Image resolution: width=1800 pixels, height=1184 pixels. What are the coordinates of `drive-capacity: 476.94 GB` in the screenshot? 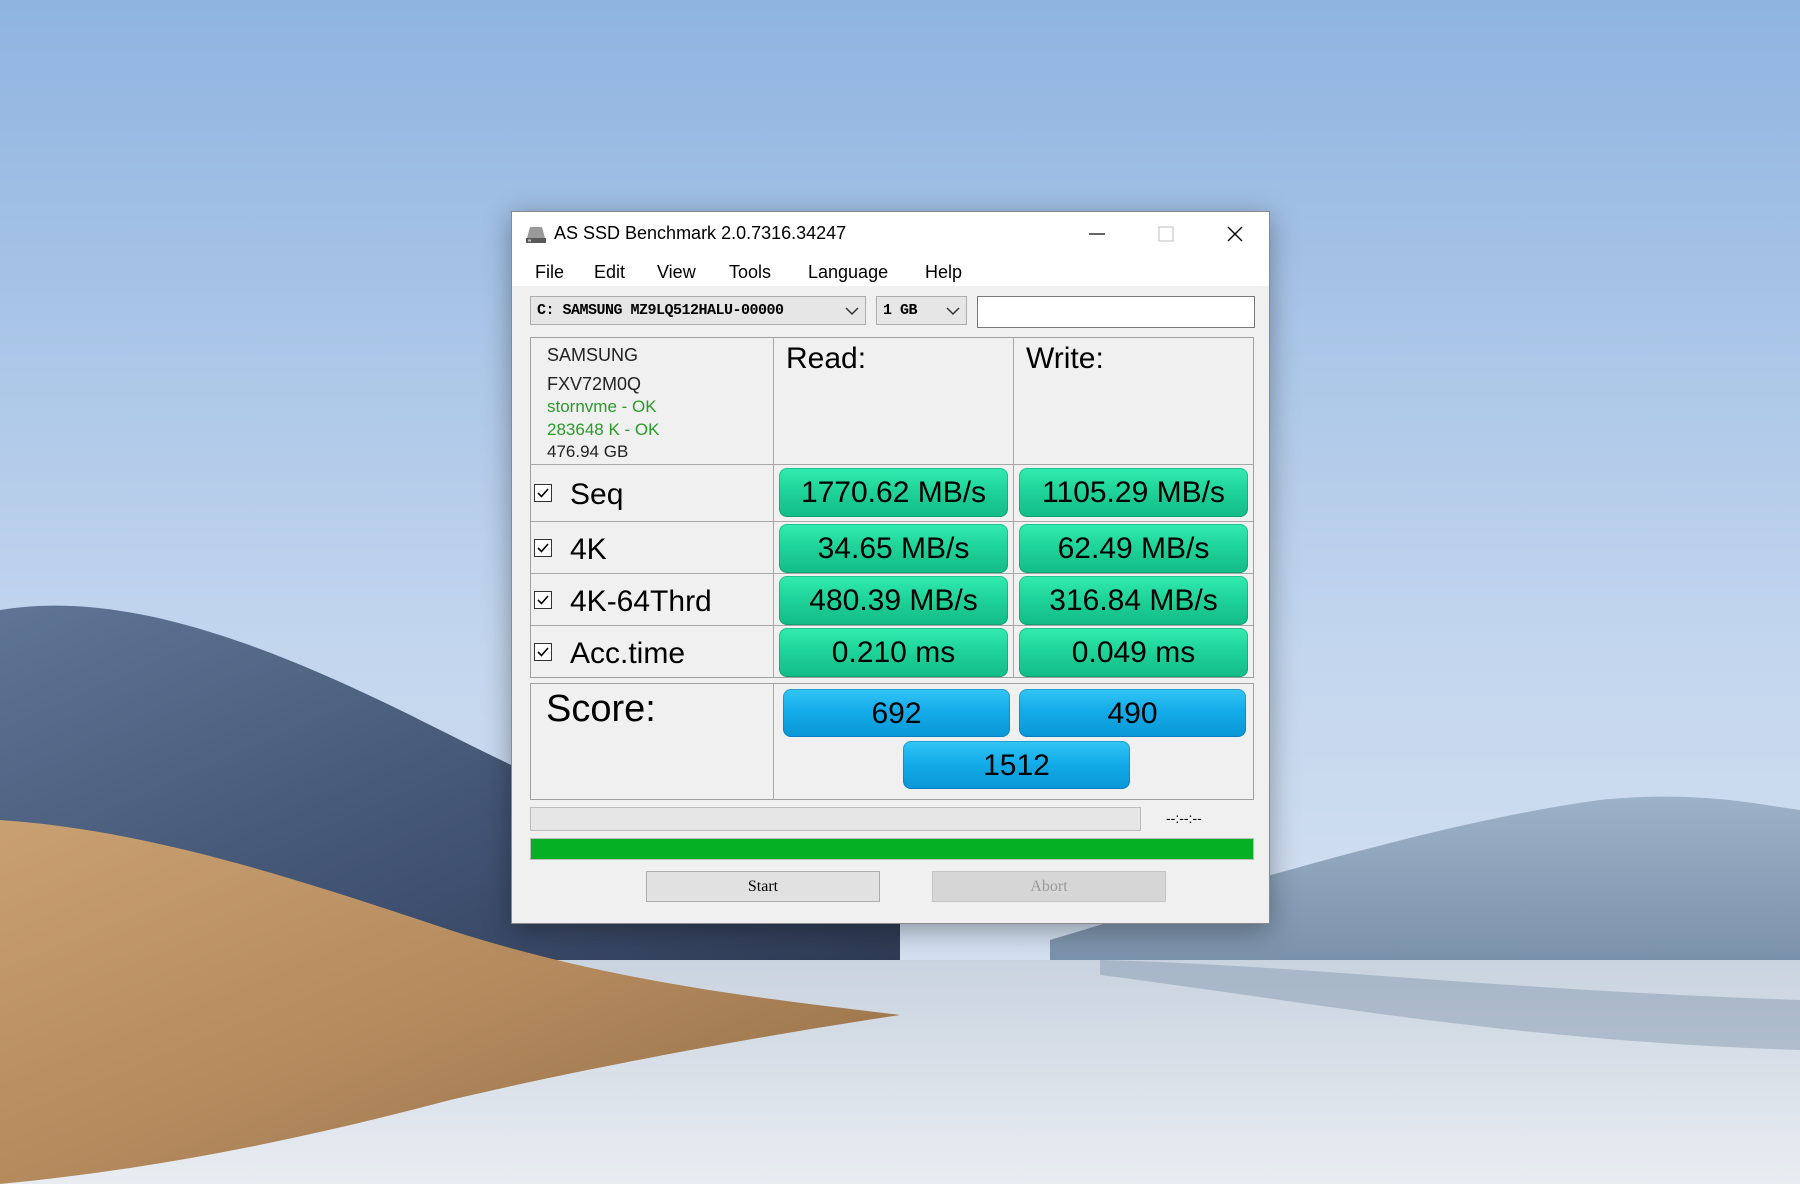 It's located at (588, 451).